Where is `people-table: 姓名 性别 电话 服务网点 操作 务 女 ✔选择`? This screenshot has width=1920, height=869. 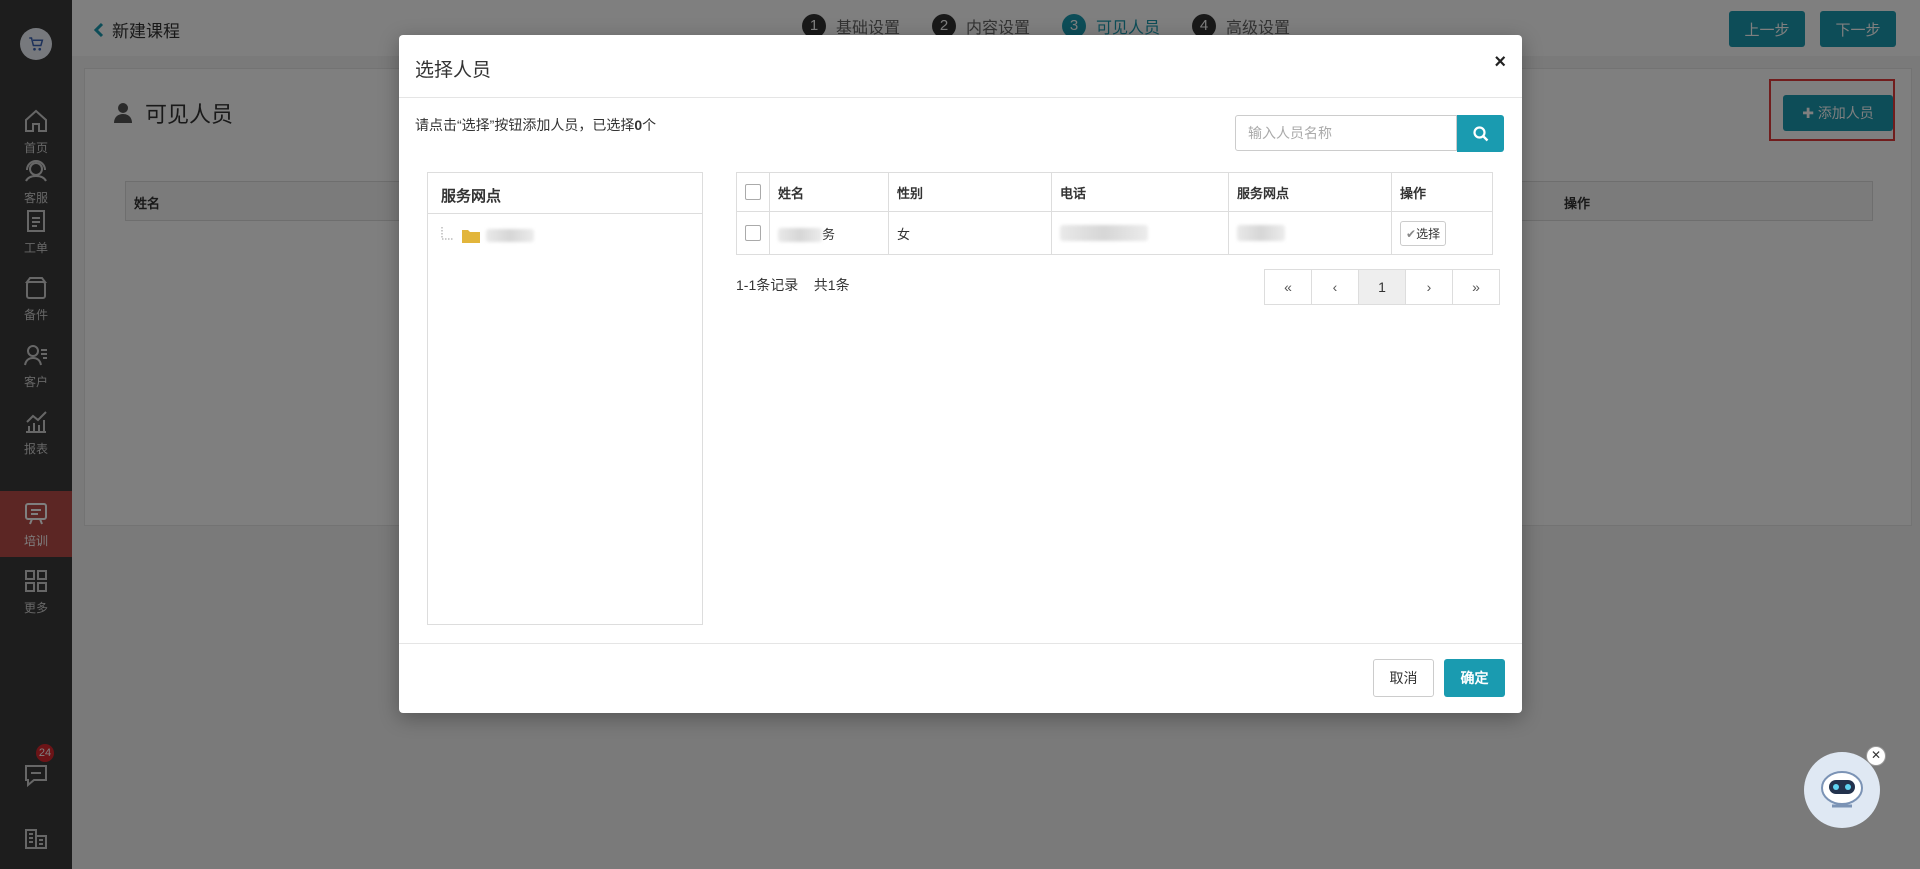 people-table: 姓名 性别 电话 服务网点 操作 务 女 ✔选择 is located at coordinates (1114, 213).